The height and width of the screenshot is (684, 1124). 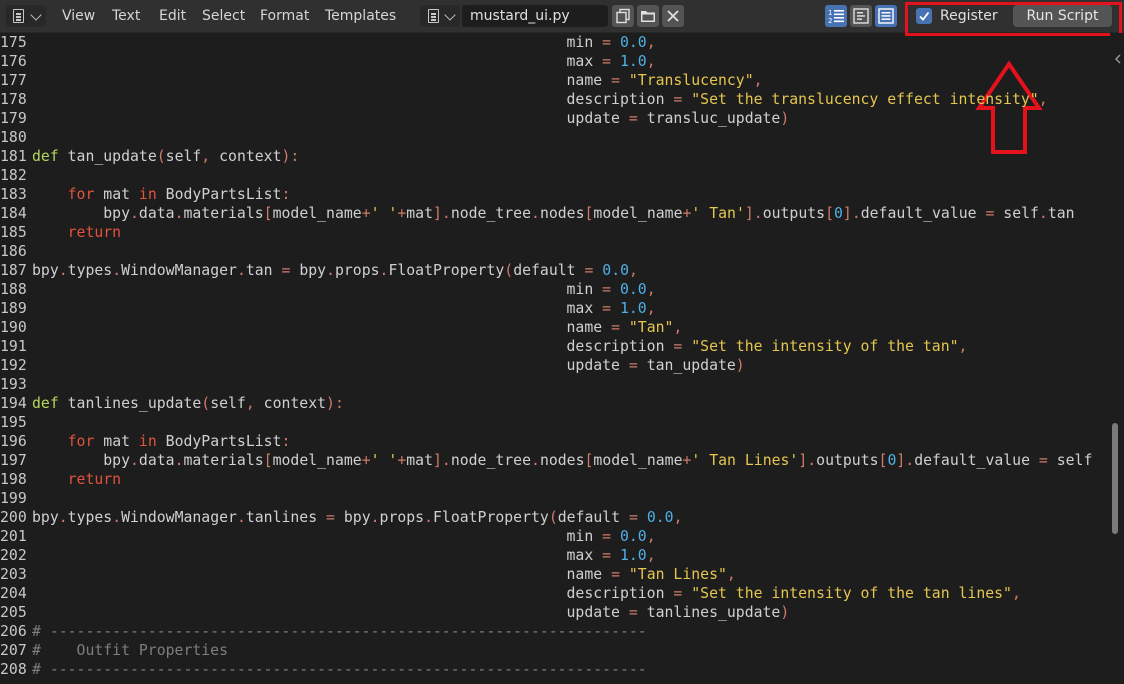 What do you see at coordinates (172, 16) in the screenshot?
I see `menu-edit: Edit` at bounding box center [172, 16].